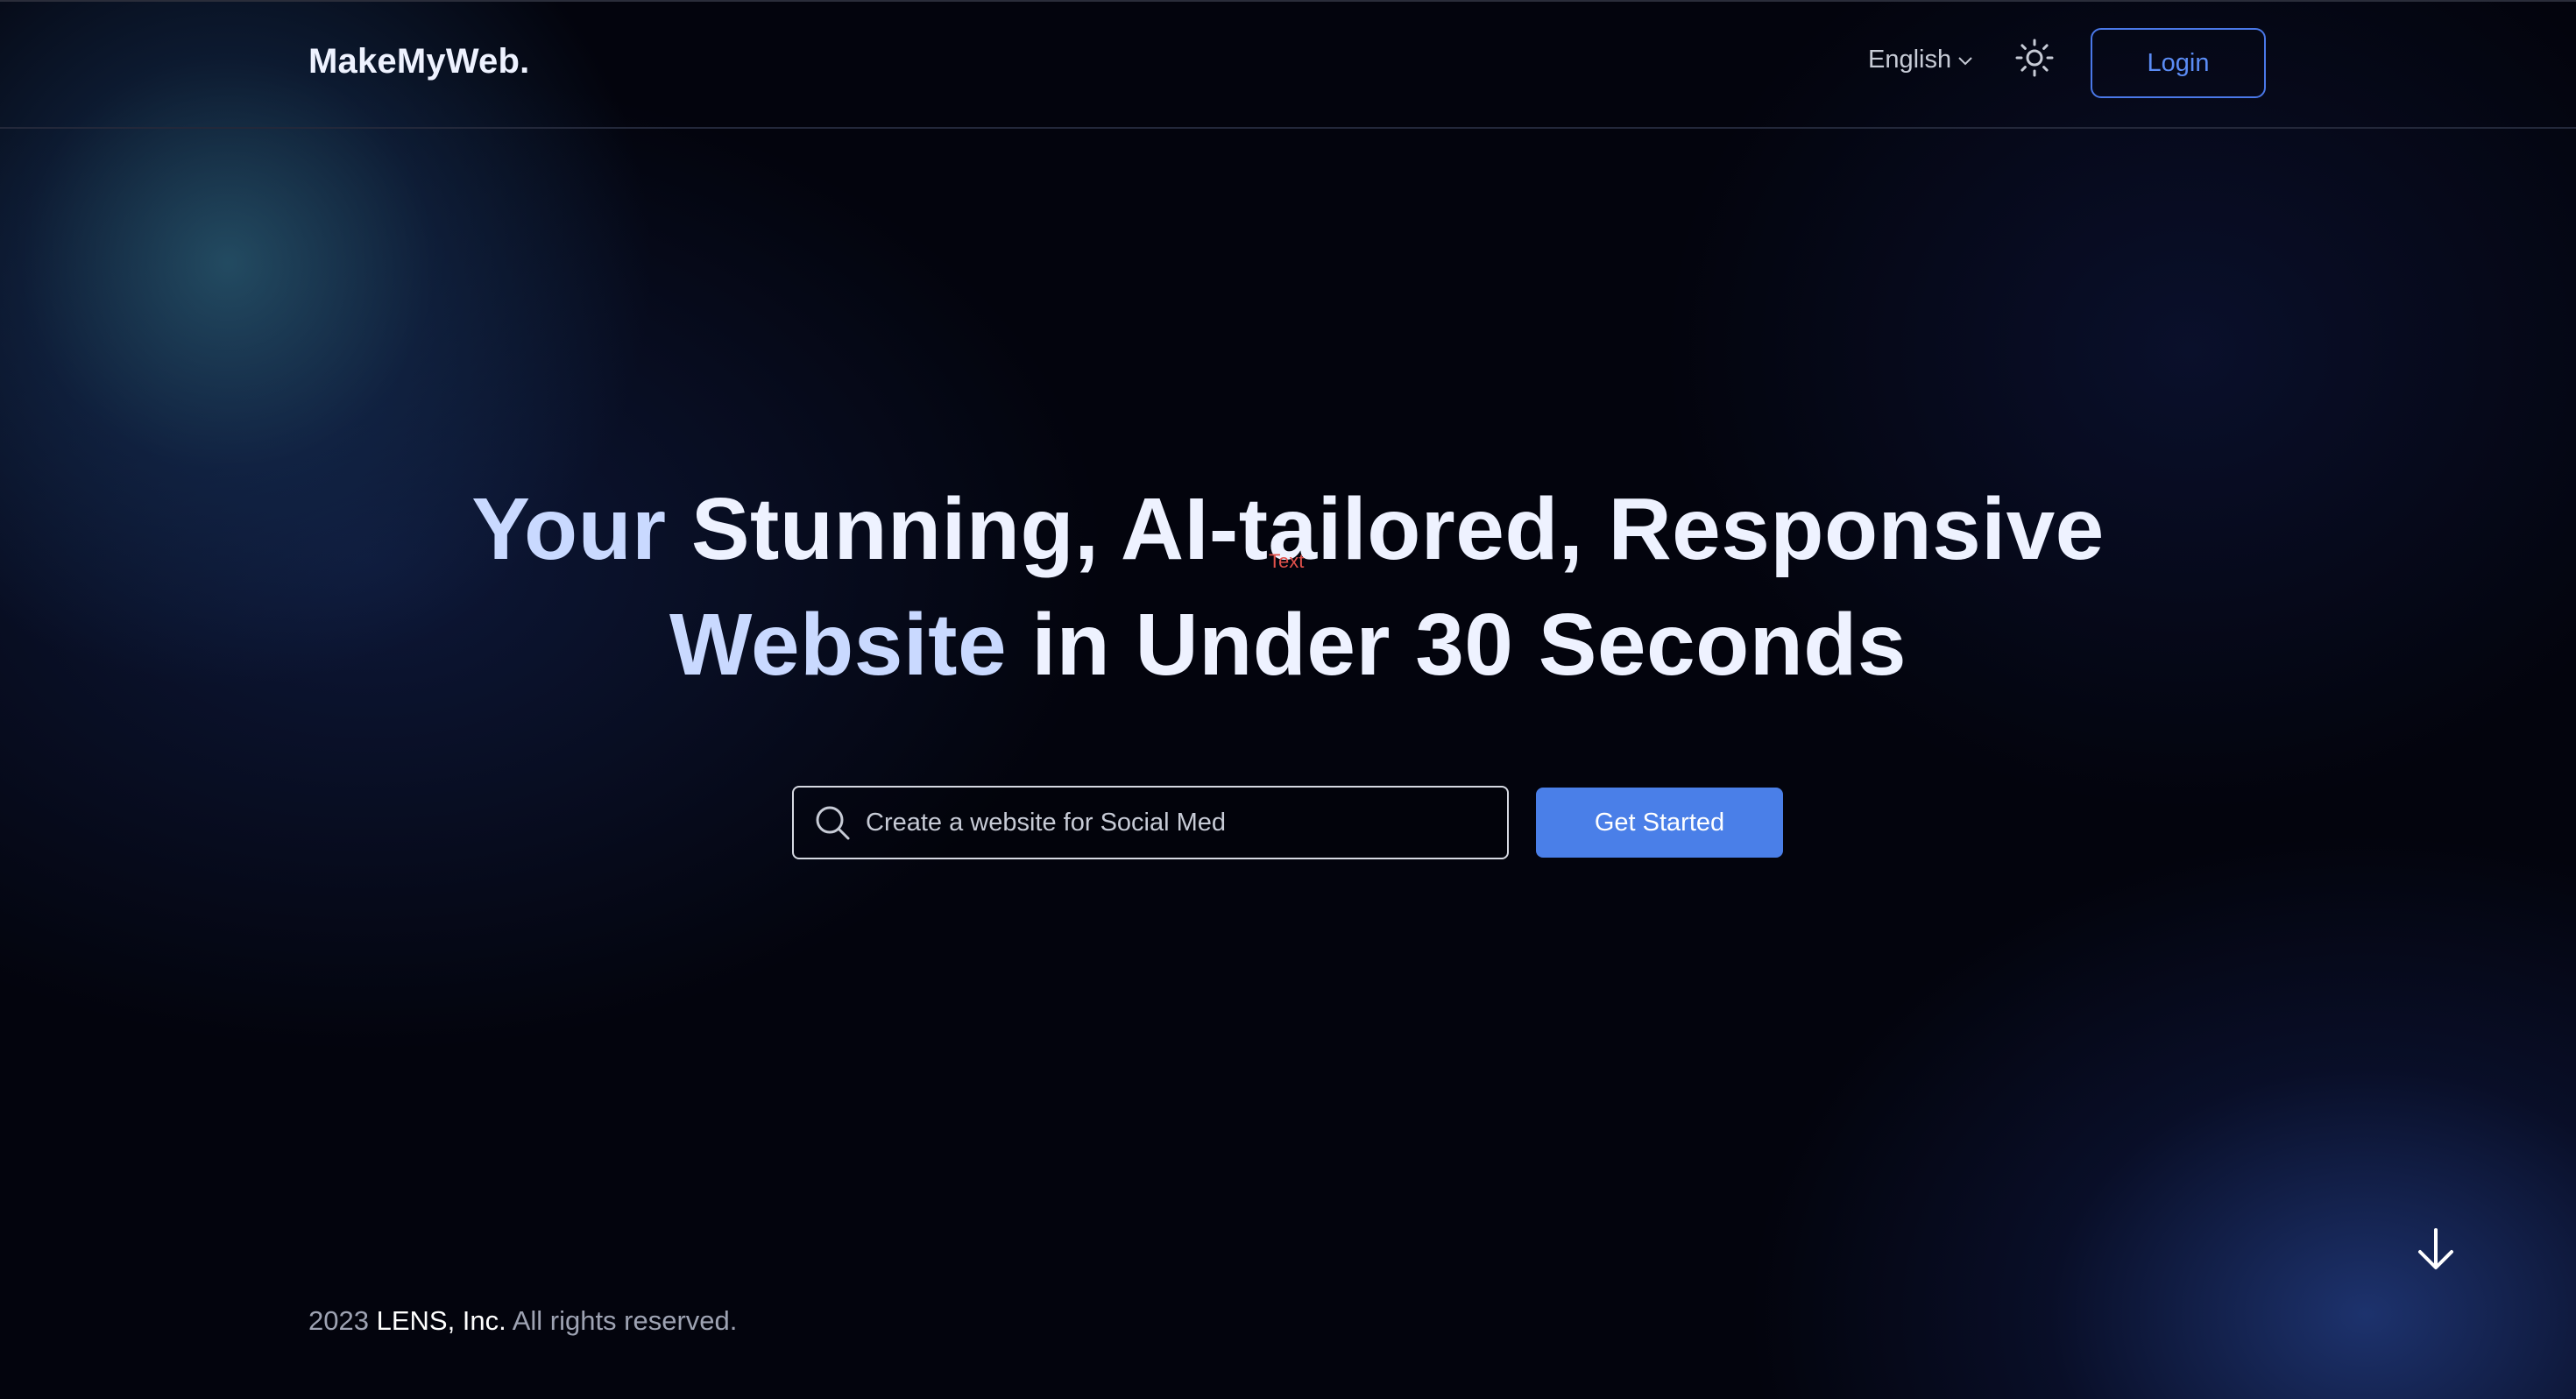  I want to click on language-selector: English, so click(1921, 60).